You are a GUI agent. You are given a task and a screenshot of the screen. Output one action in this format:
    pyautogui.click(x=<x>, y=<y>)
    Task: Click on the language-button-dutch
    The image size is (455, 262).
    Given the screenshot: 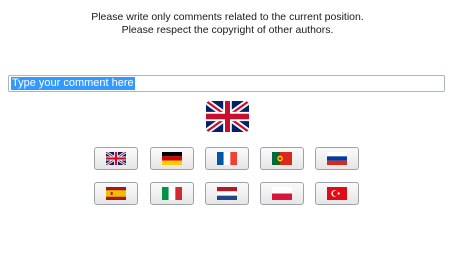 What is the action you would take?
    pyautogui.click(x=227, y=193)
    